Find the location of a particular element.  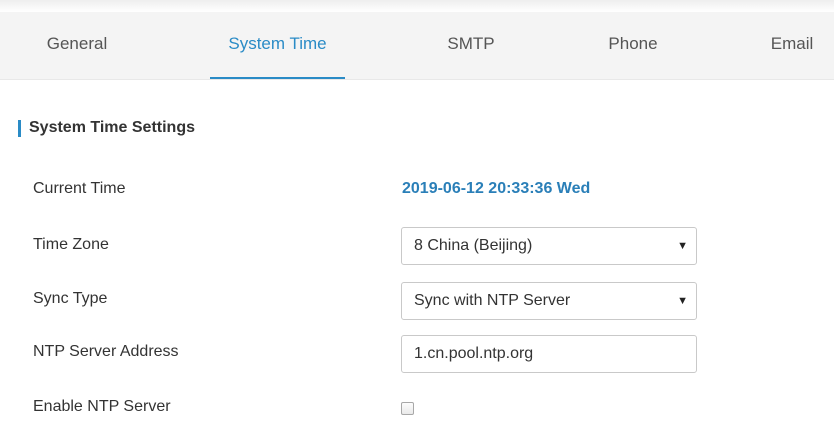

tab-email: Email is located at coordinates (792, 45).